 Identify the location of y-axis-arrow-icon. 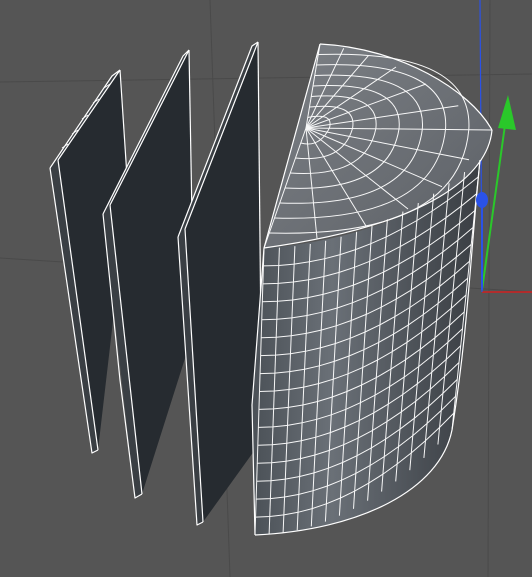
(507, 112).